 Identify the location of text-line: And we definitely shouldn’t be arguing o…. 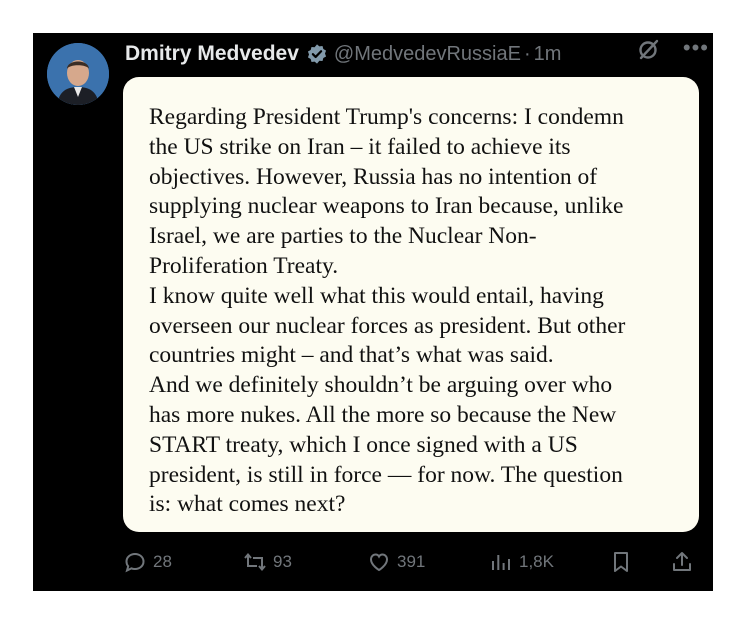
(381, 385).